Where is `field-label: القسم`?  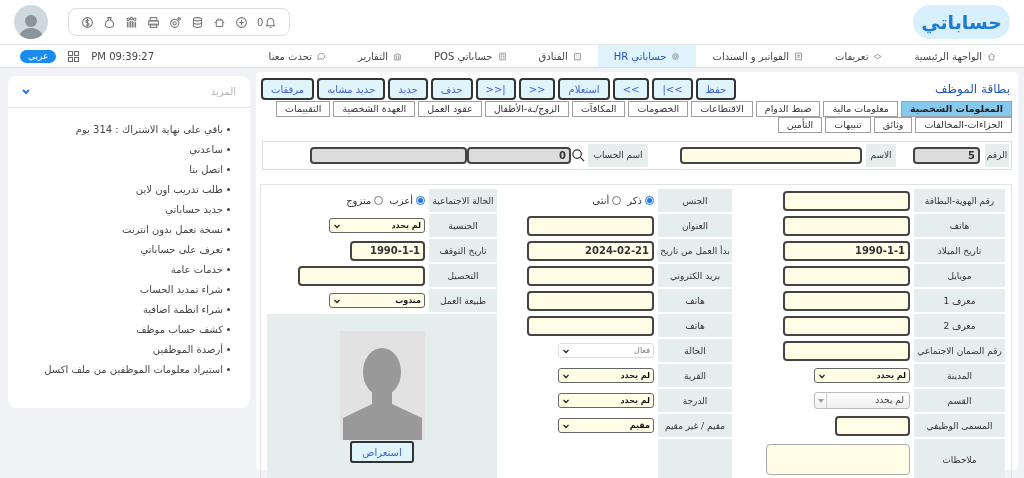 field-label: القسم is located at coordinates (959, 400).